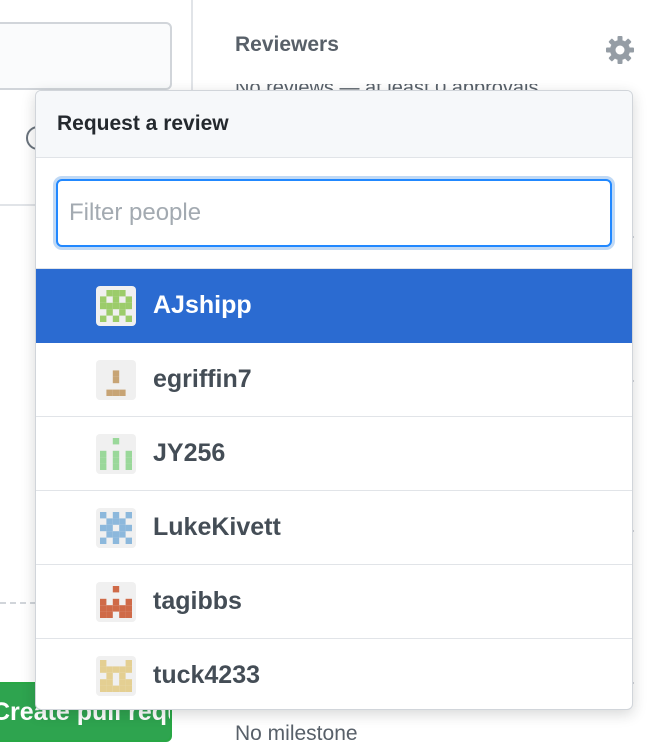 The width and height of the screenshot is (662, 742). I want to click on reviewer-option: AJshipp, so click(334, 306).